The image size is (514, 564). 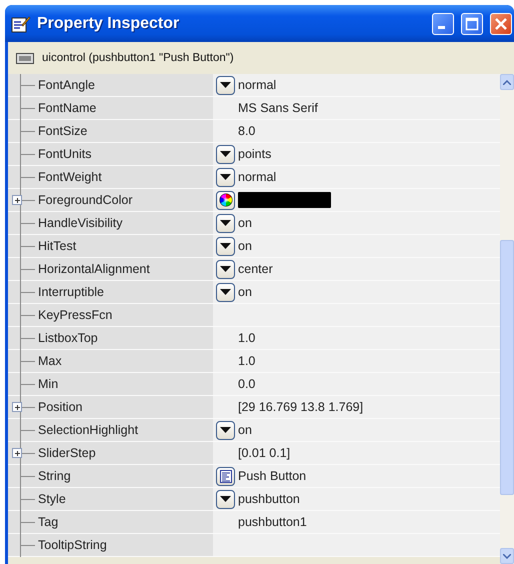 What do you see at coordinates (356, 453) in the screenshot?
I see `value-cell: [0.01 0.1]` at bounding box center [356, 453].